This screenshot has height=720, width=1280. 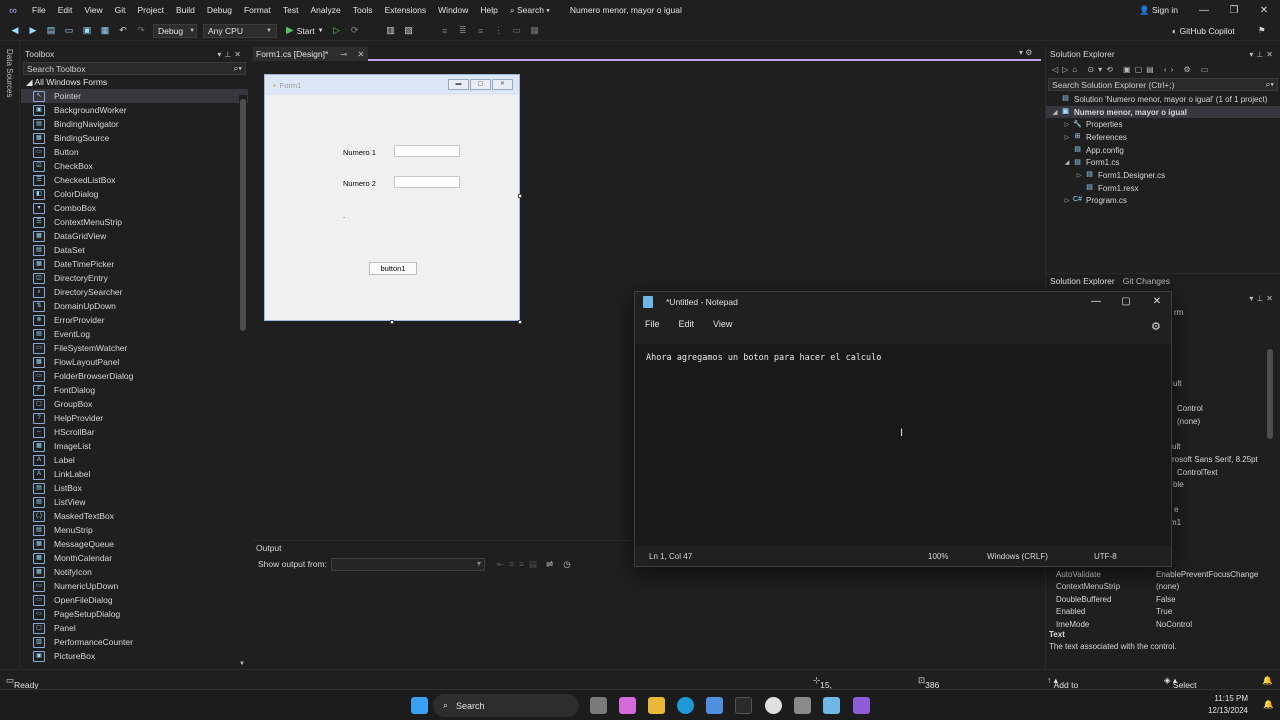 I want to click on resize-handle-bottom, so click(x=392, y=322).